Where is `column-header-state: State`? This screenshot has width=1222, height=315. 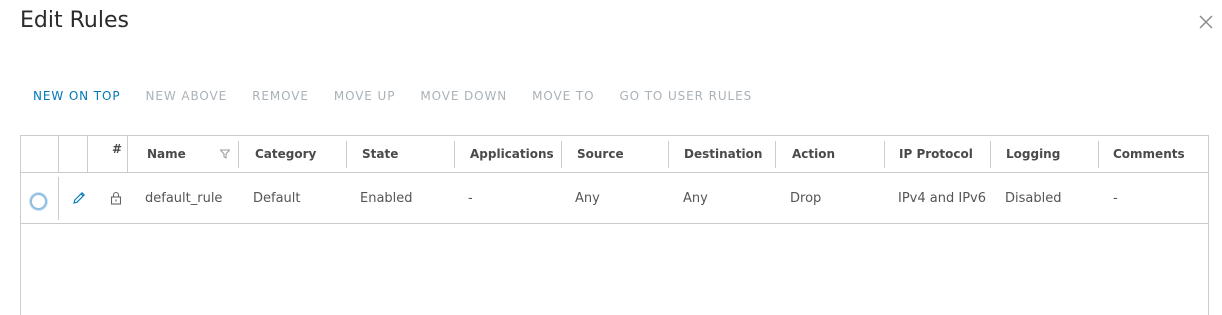
column-header-state: State is located at coordinates (380, 154).